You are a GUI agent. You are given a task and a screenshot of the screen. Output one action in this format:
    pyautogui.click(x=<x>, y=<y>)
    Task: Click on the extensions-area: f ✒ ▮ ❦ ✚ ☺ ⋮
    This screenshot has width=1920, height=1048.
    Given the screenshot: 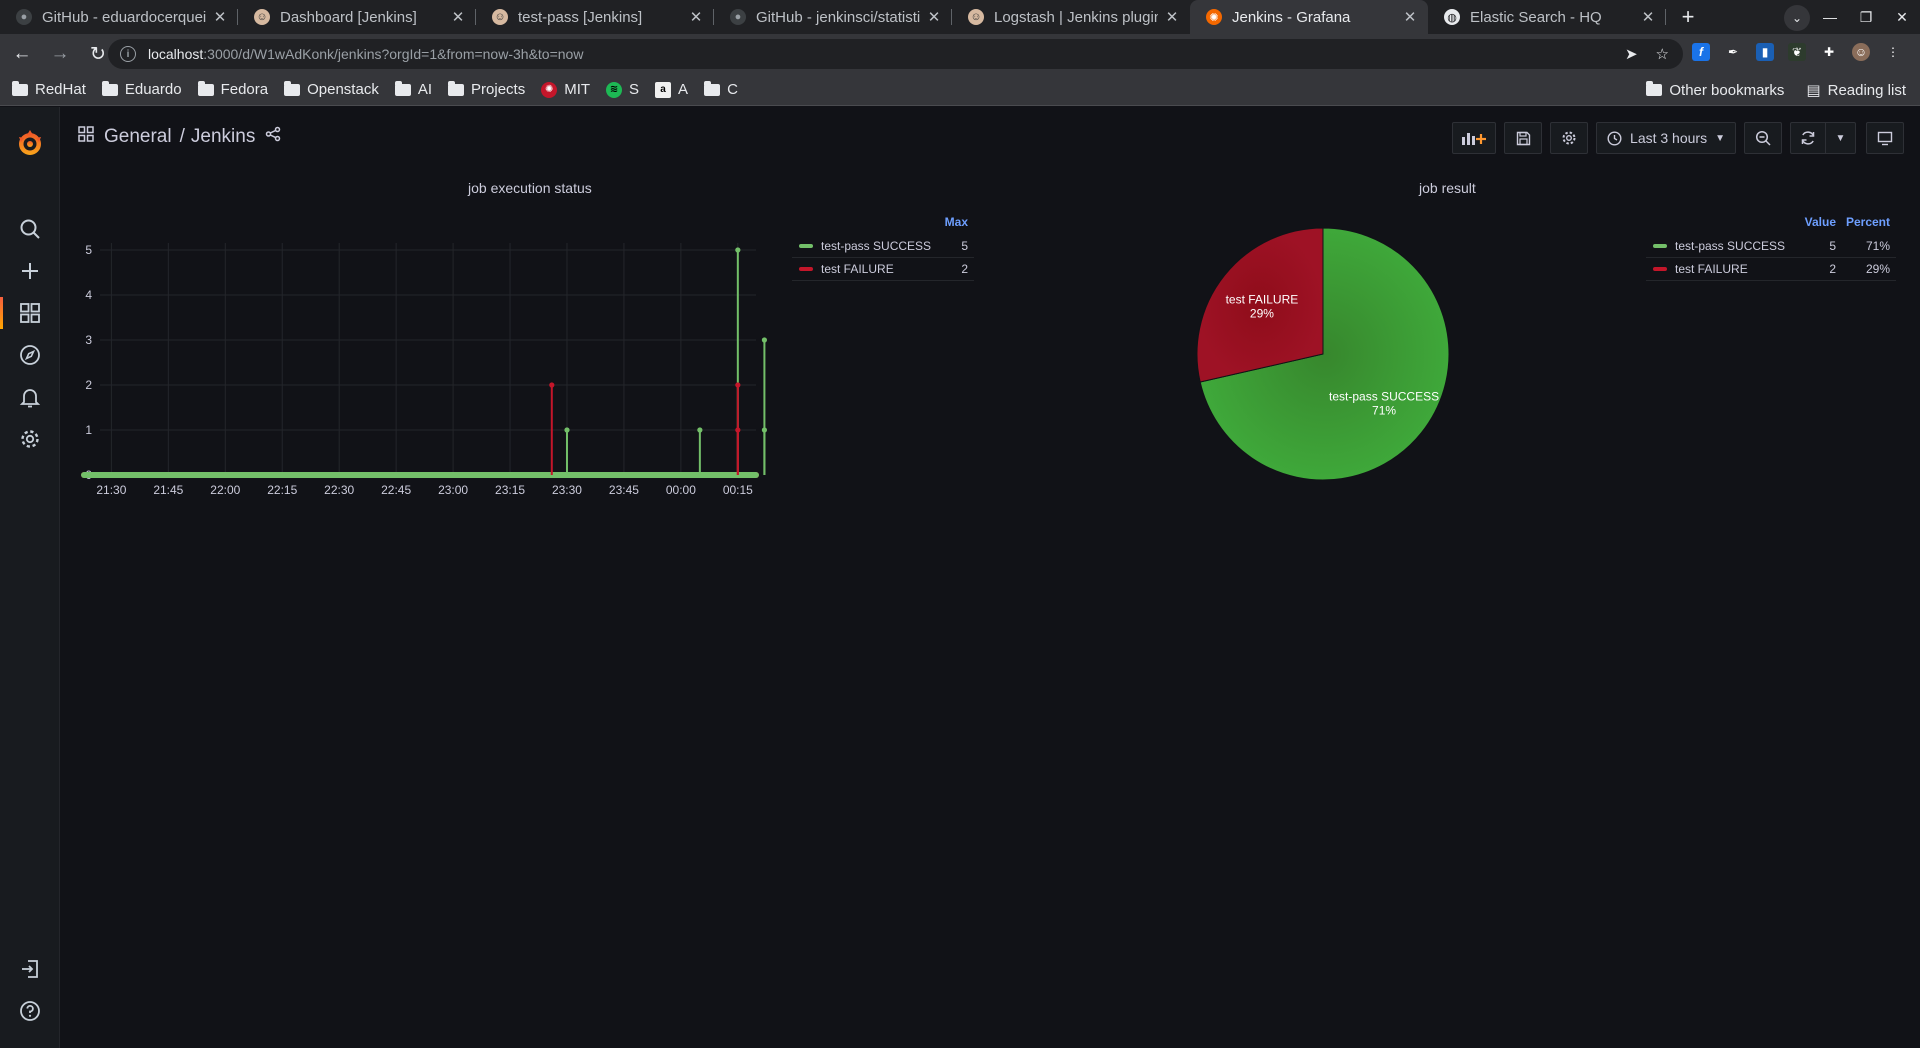 What is the action you would take?
    pyautogui.click(x=1797, y=52)
    